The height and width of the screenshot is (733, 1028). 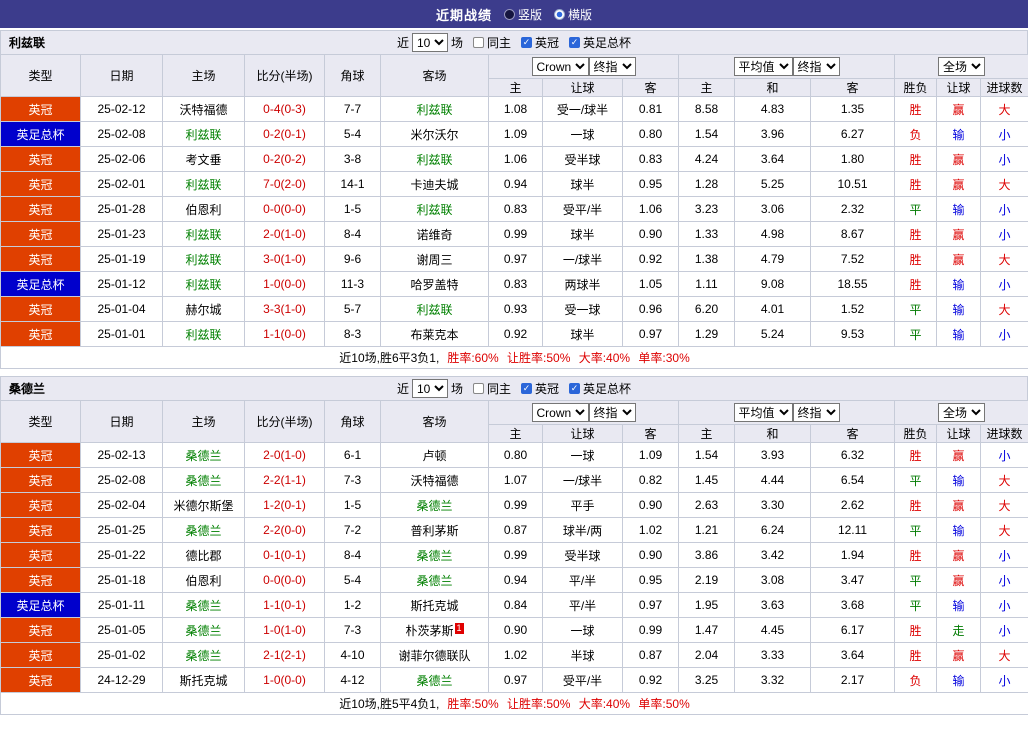 What do you see at coordinates (352, 234) in the screenshot?
I see `corner-score: 8-4` at bounding box center [352, 234].